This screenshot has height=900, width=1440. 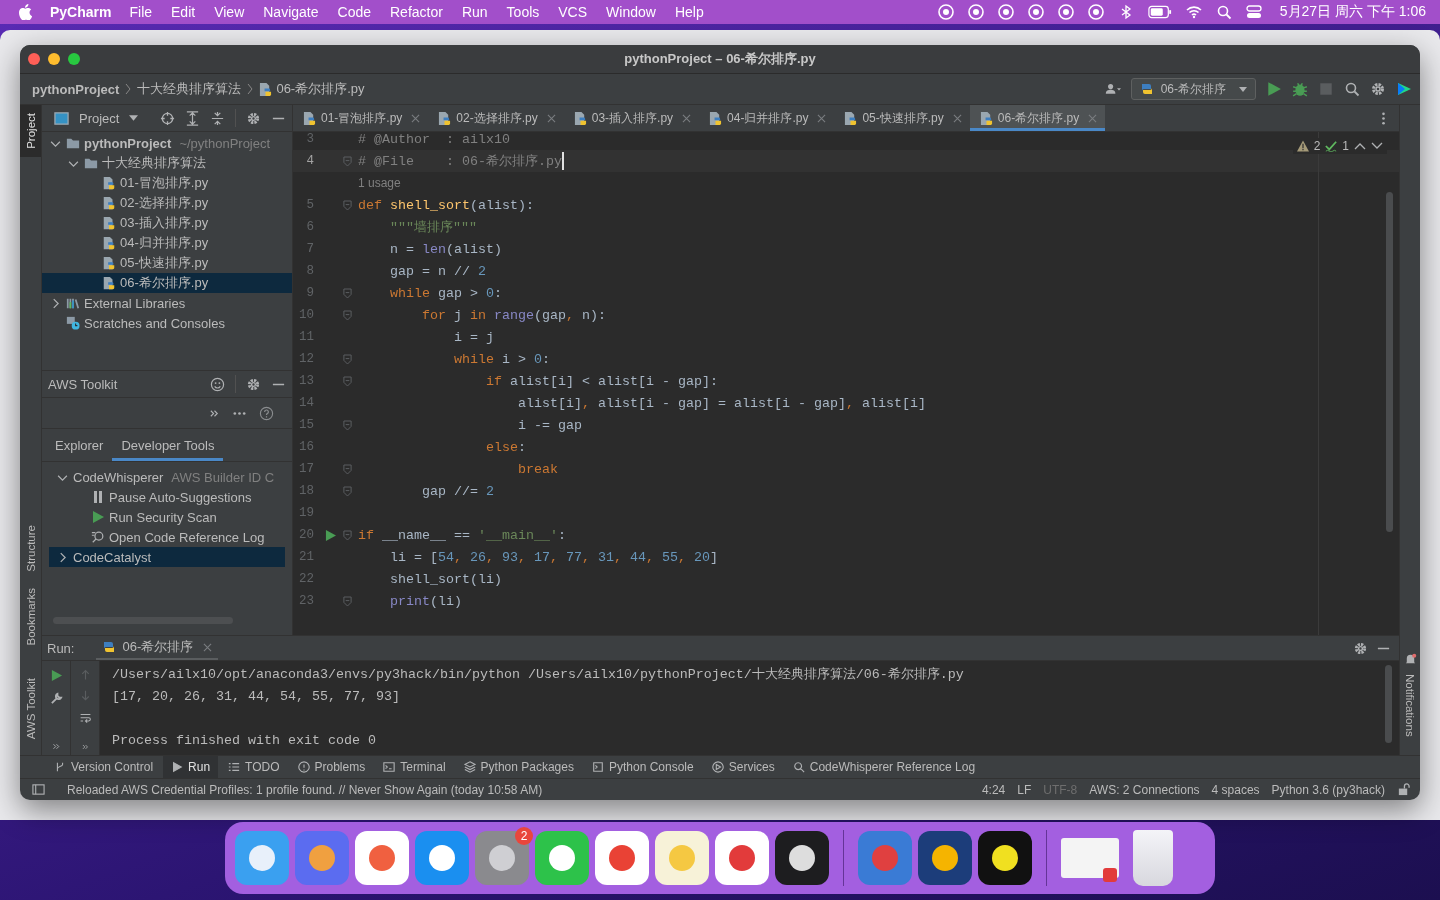 I want to click on minimize-button, so click(x=54, y=59).